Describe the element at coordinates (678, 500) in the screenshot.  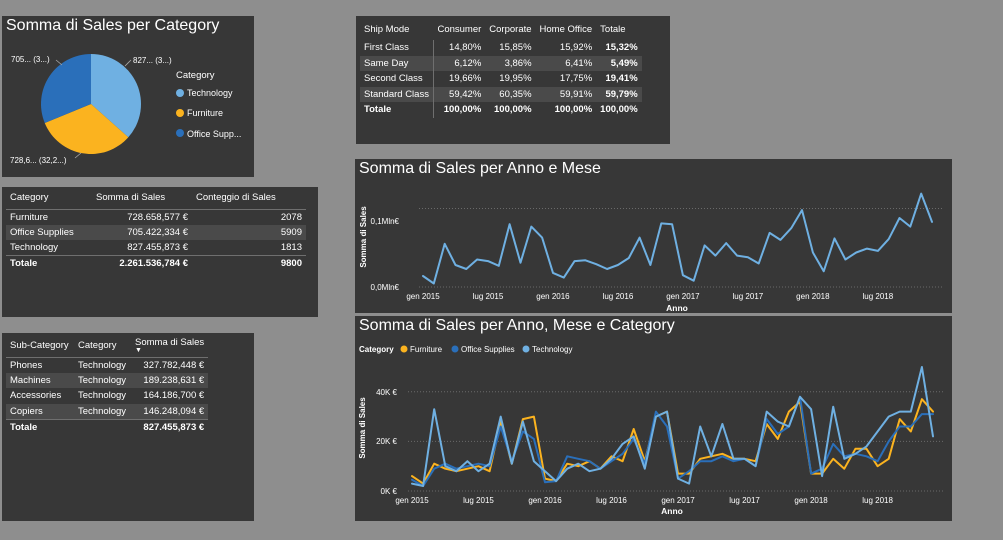
I see `line2-xtick-label: gen 2017` at that location.